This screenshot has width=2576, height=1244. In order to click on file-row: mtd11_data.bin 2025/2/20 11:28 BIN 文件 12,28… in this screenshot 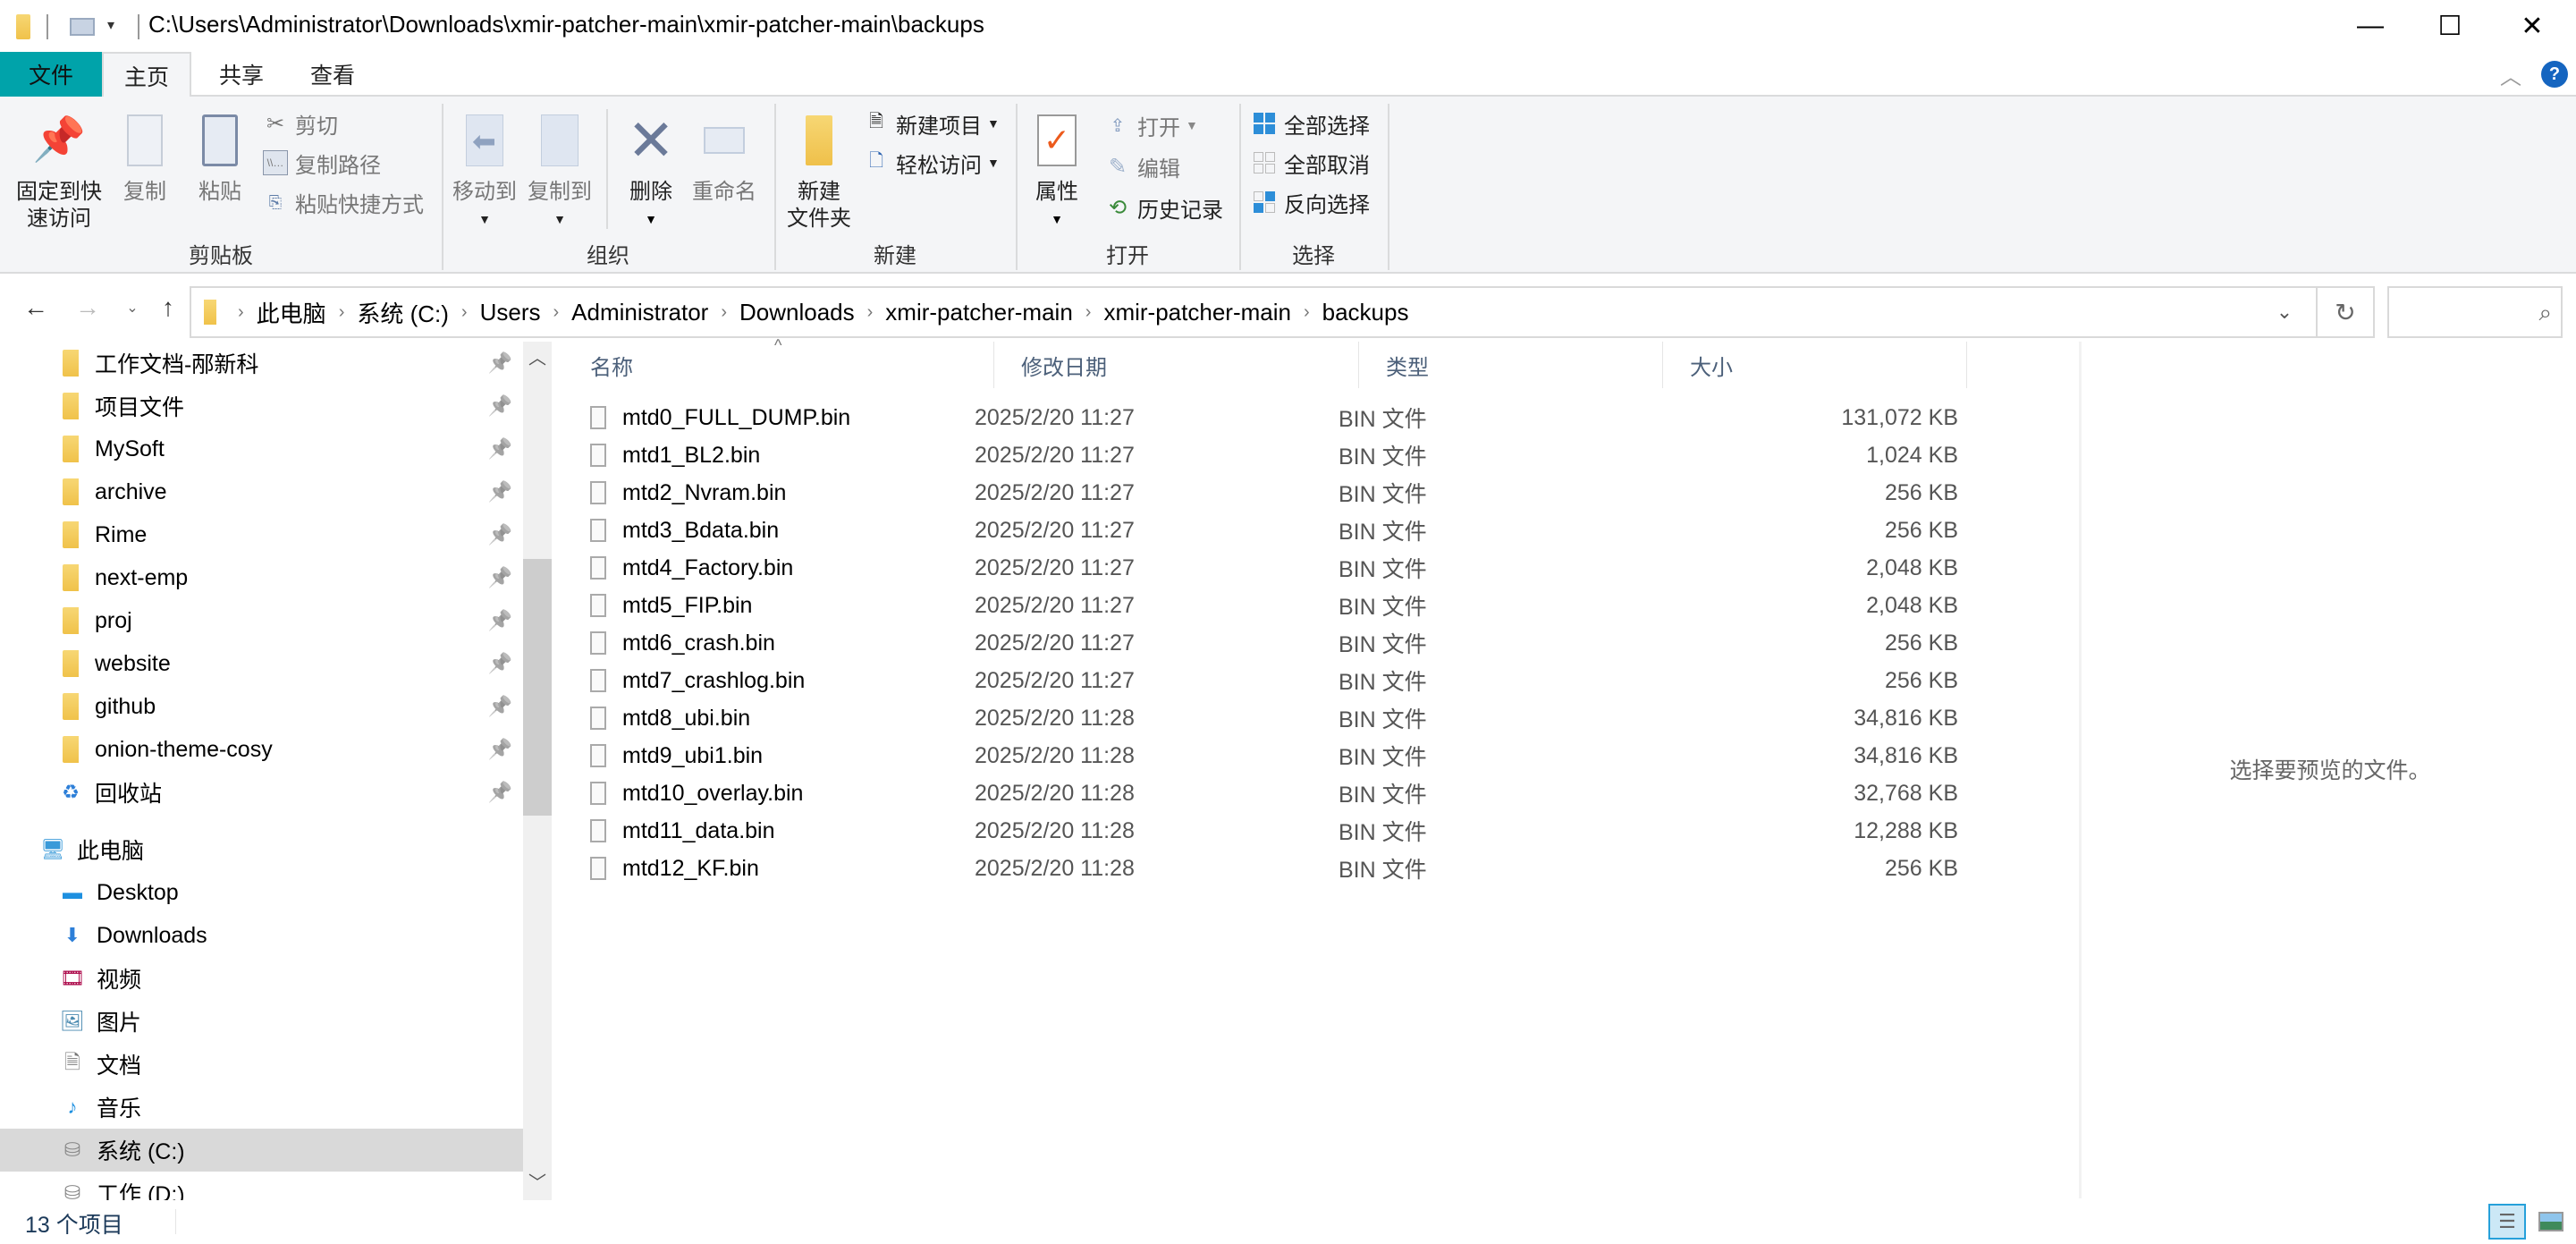, I will do `click(1260, 831)`.